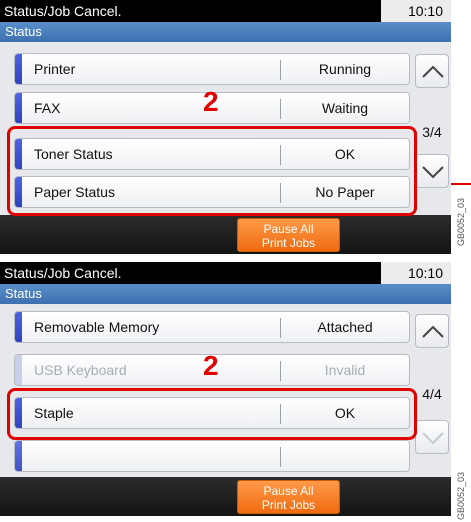 This screenshot has width=471, height=522. Describe the element at coordinates (212, 456) in the screenshot. I see `status-row-empty` at that location.